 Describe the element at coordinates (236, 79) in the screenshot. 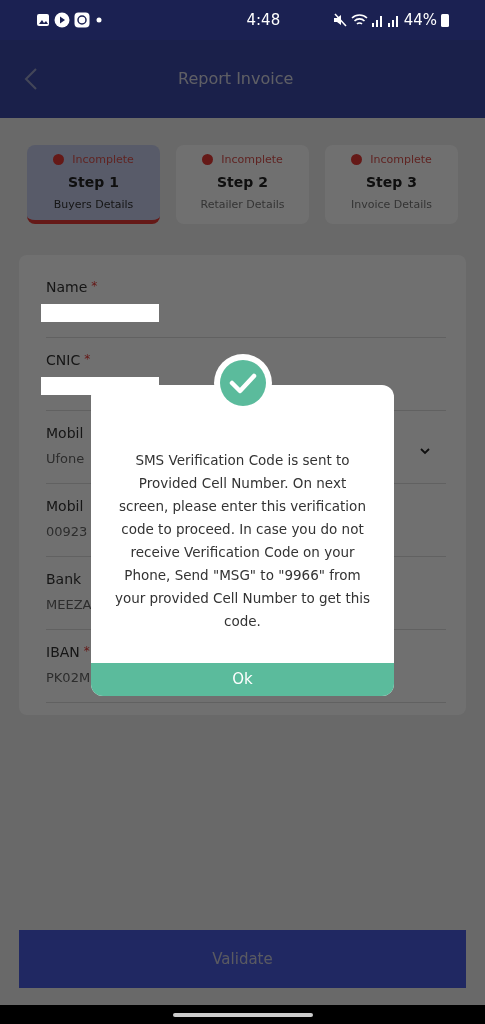

I see `screen-title: Report Invoice` at that location.